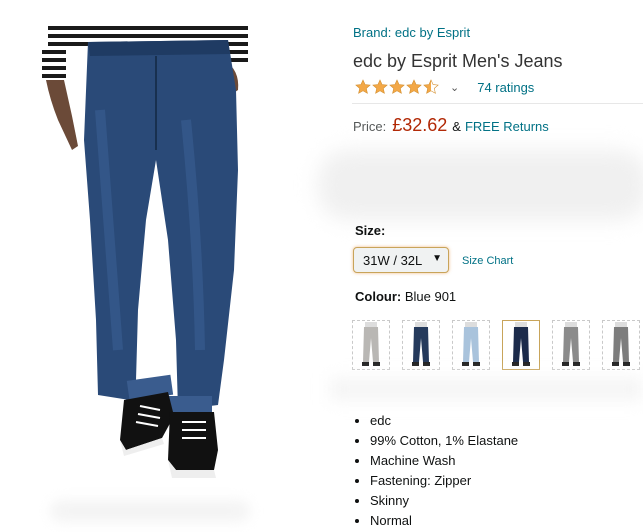 The height and width of the screenshot is (532, 643). Describe the element at coordinates (420, 125) in the screenshot. I see `price-value: £32.62` at that location.